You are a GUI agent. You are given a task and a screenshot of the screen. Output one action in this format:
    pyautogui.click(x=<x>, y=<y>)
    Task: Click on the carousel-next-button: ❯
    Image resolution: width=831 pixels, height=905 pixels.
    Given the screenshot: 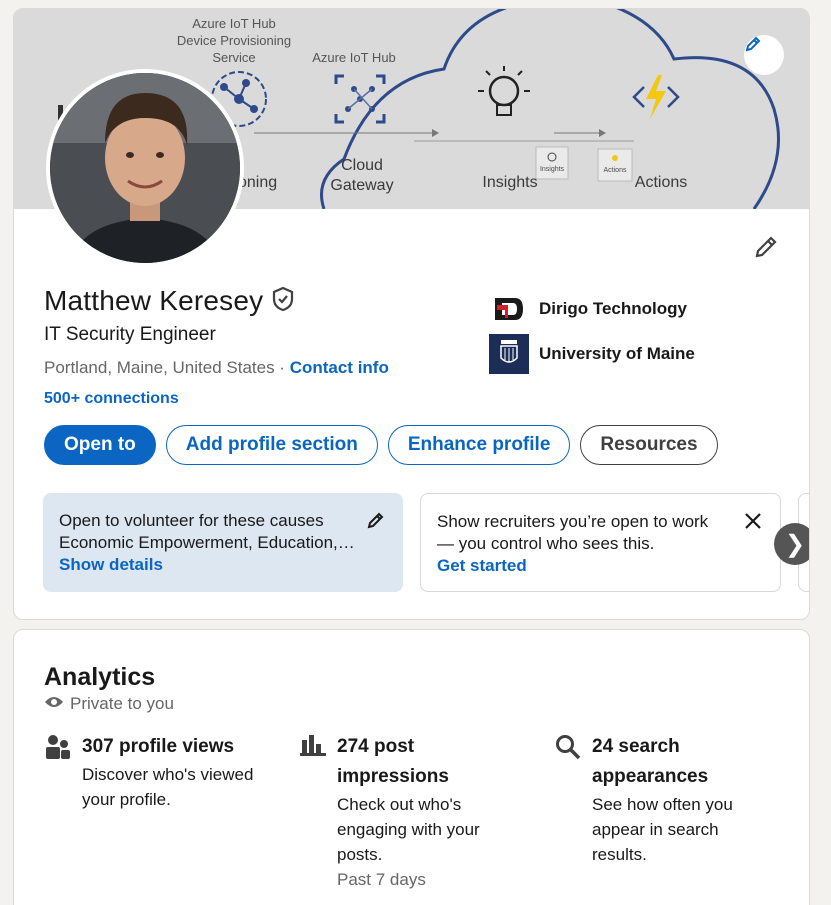 What is the action you would take?
    pyautogui.click(x=791, y=544)
    